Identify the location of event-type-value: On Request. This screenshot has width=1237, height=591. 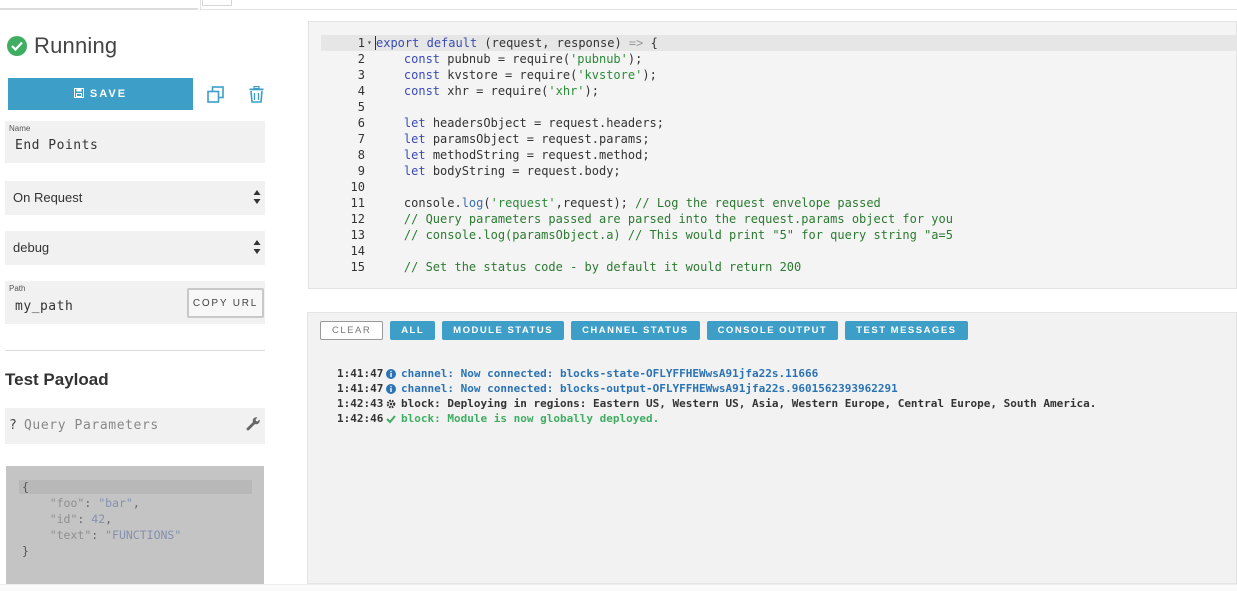
(48, 197).